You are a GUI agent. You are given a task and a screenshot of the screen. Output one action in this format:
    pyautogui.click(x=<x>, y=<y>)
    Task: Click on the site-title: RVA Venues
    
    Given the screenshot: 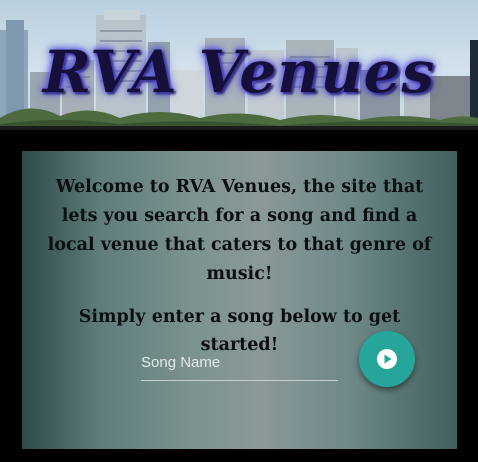 What is the action you would take?
    pyautogui.click(x=239, y=72)
    